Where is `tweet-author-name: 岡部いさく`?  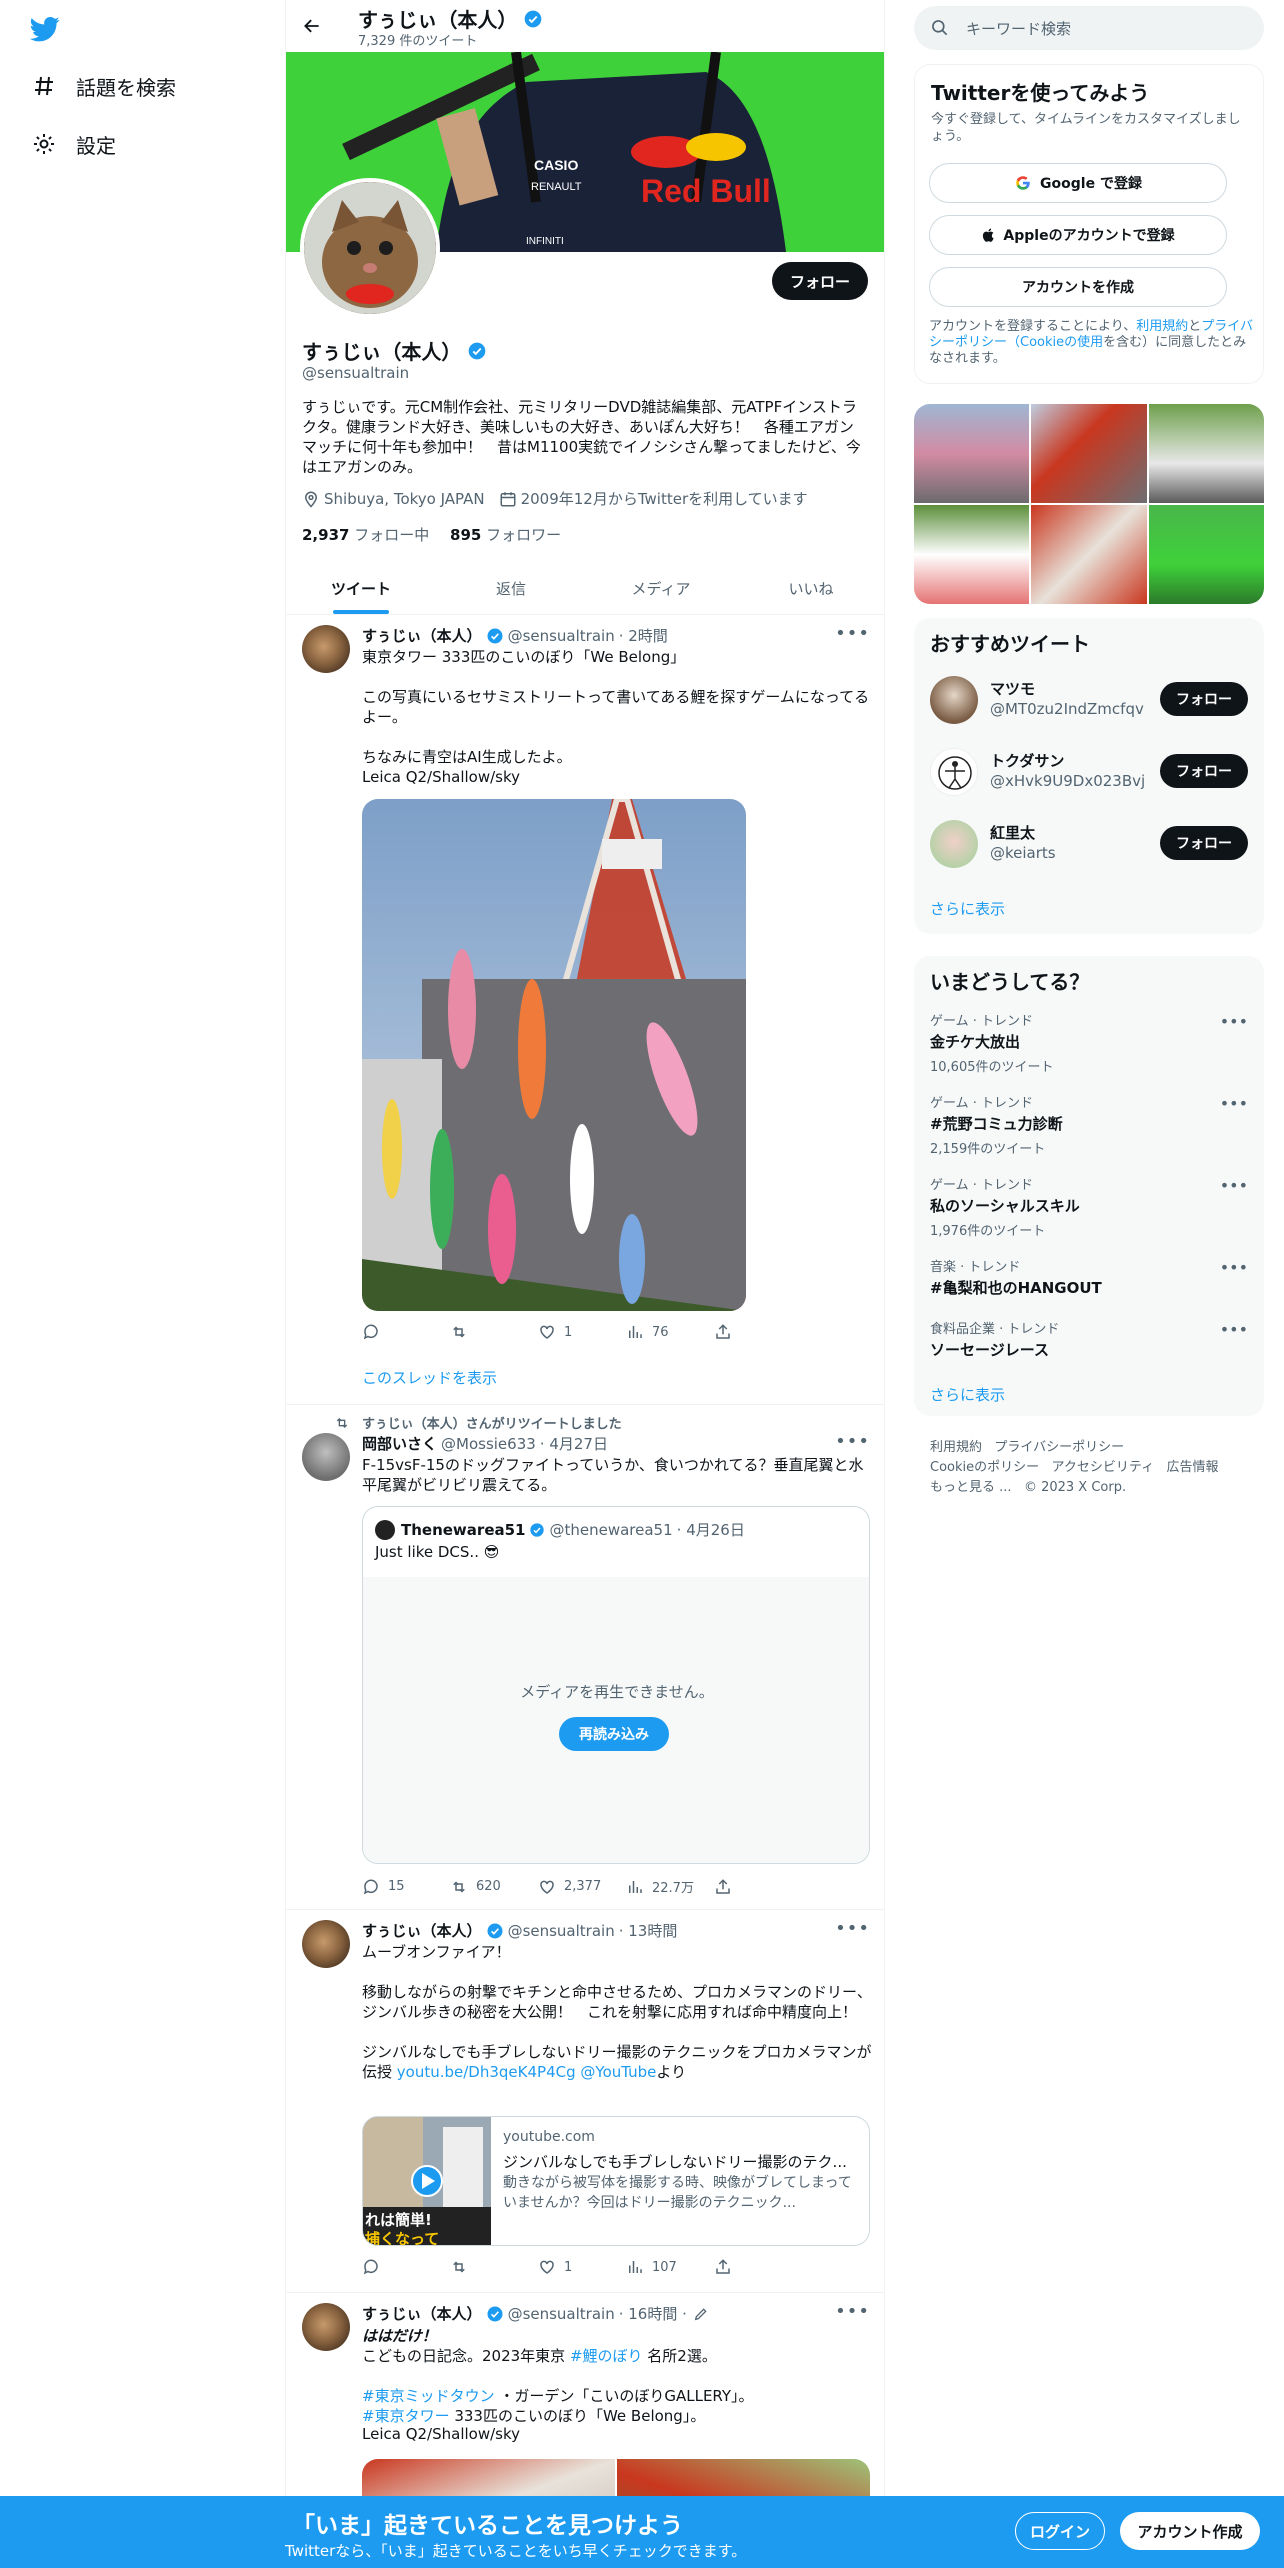 tweet-author-name: 岡部いさく is located at coordinates (399, 1443).